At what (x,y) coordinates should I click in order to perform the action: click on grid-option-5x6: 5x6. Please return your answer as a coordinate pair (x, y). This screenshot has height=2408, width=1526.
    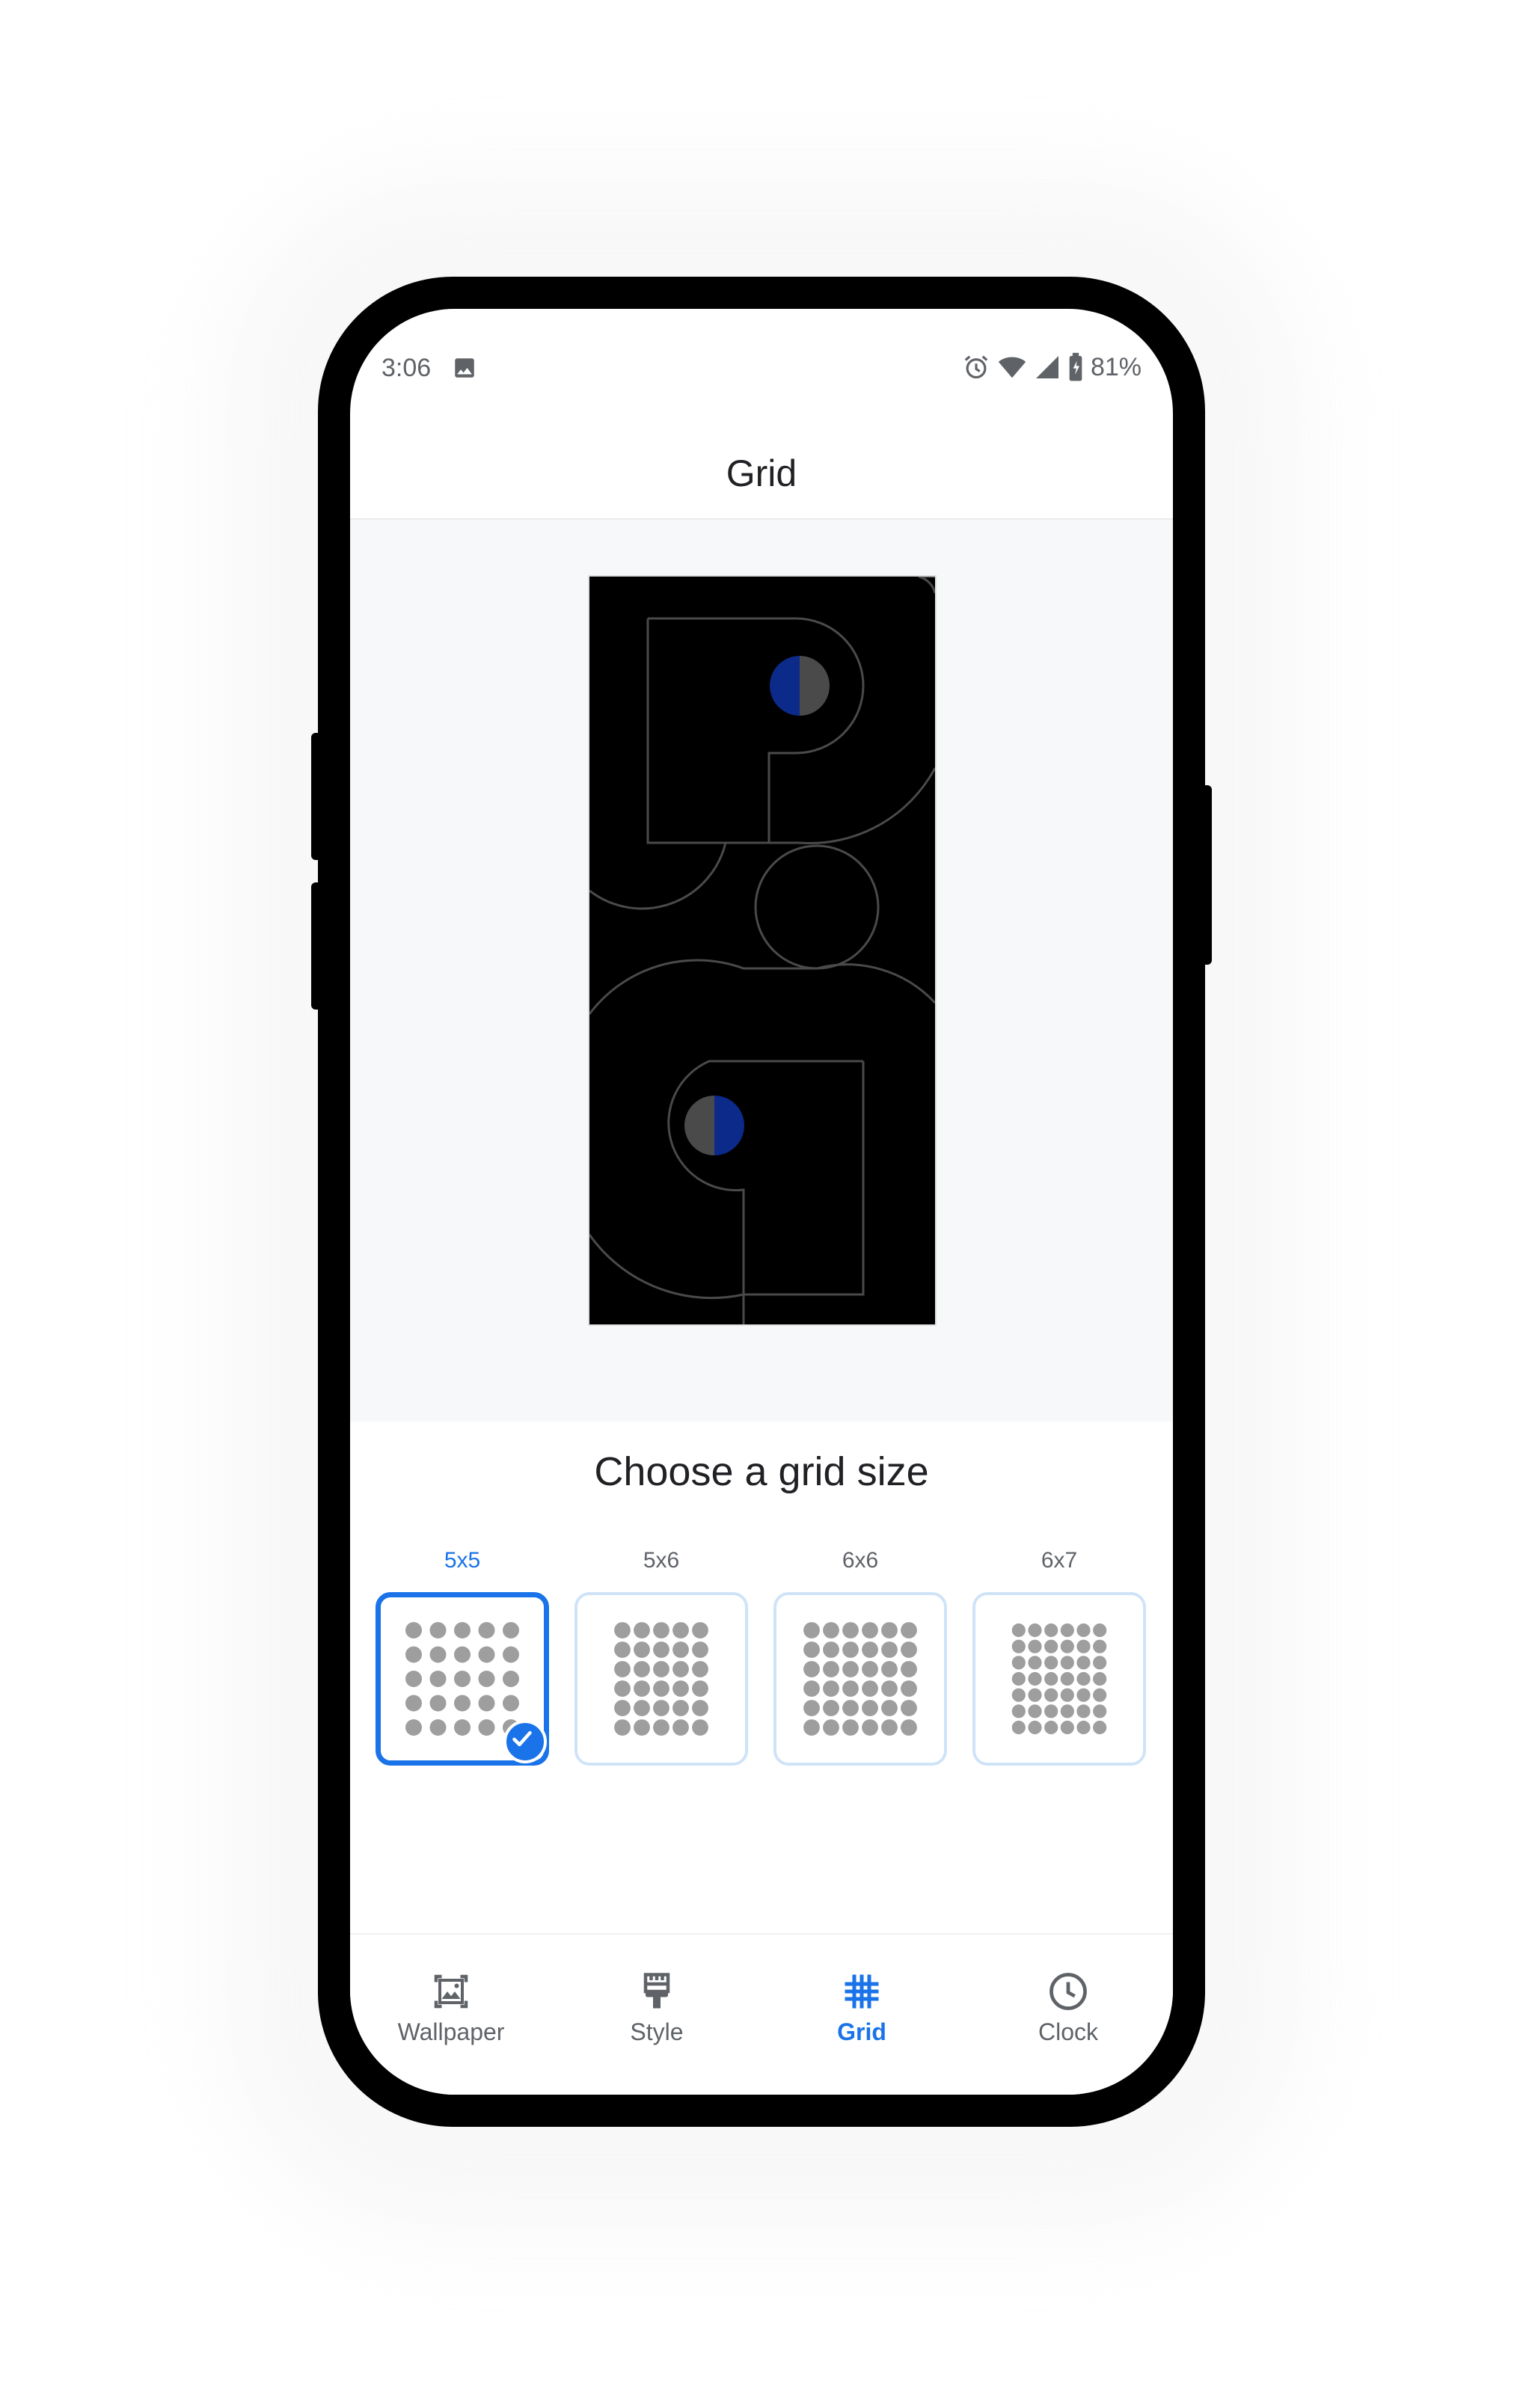
    Looking at the image, I should click on (661, 1655).